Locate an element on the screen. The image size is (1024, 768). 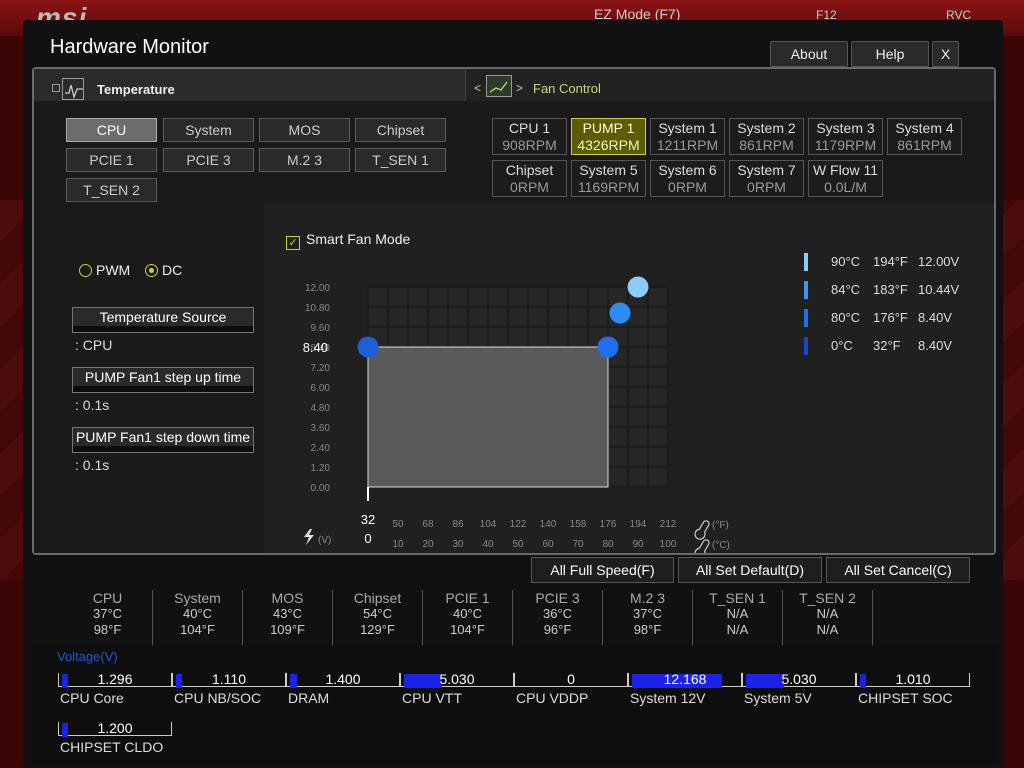
dc-label: DC is located at coordinates (172, 270).